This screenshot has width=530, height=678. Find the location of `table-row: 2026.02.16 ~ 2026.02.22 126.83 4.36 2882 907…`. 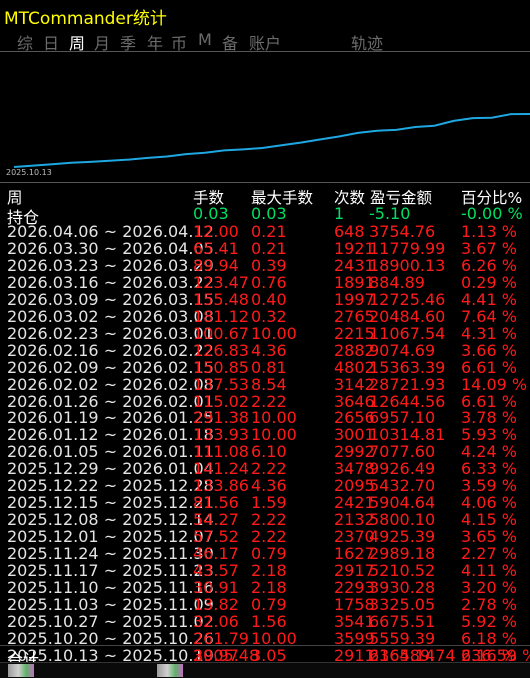

table-row: 2026.02.16 ~ 2026.02.22 126.83 4.36 2882 907… is located at coordinates (265, 350).